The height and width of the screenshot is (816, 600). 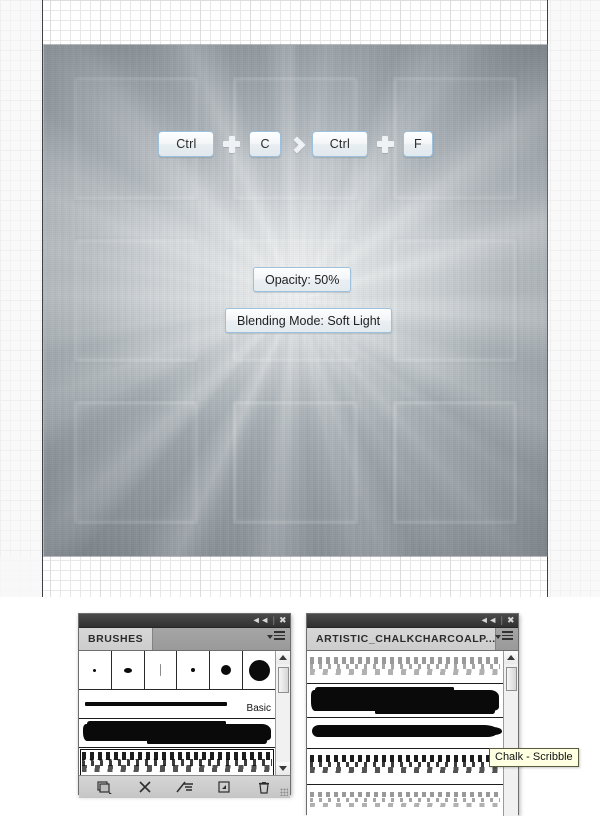 What do you see at coordinates (283, 768) in the screenshot?
I see `scroll-down-arrow-icon` at bounding box center [283, 768].